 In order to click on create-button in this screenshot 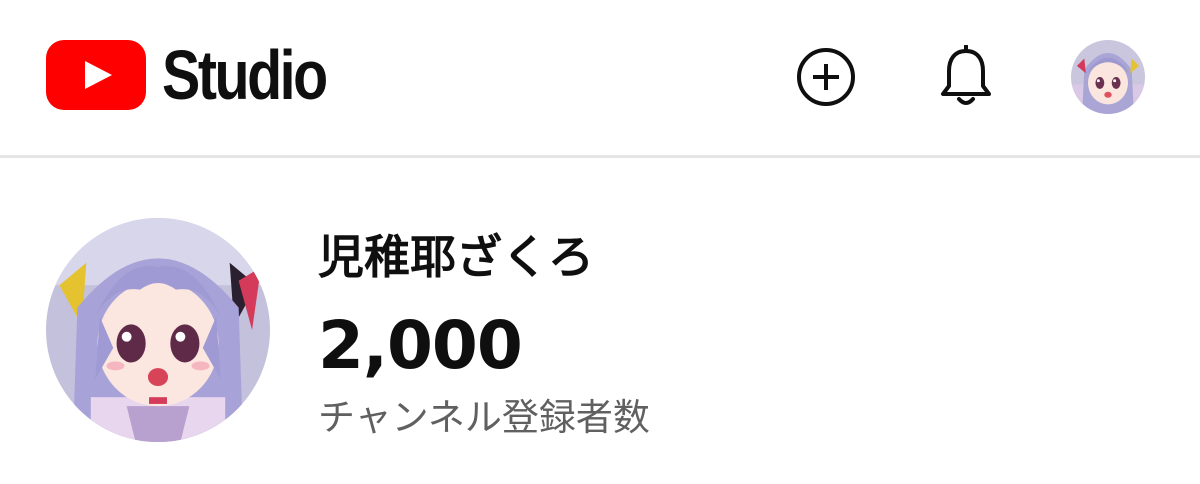, I will do `click(826, 77)`.